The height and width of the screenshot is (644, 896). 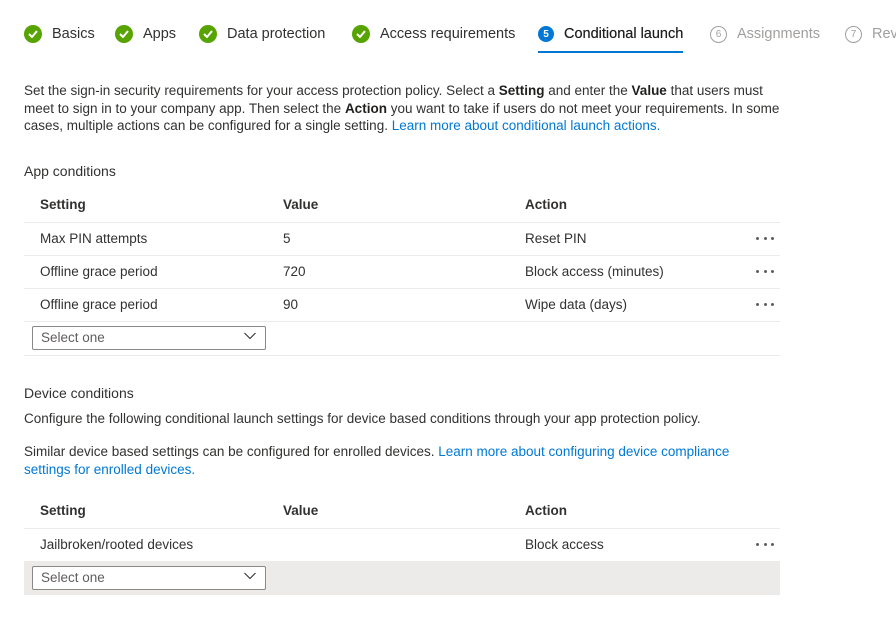 I want to click on step-label: Revi, so click(x=884, y=34).